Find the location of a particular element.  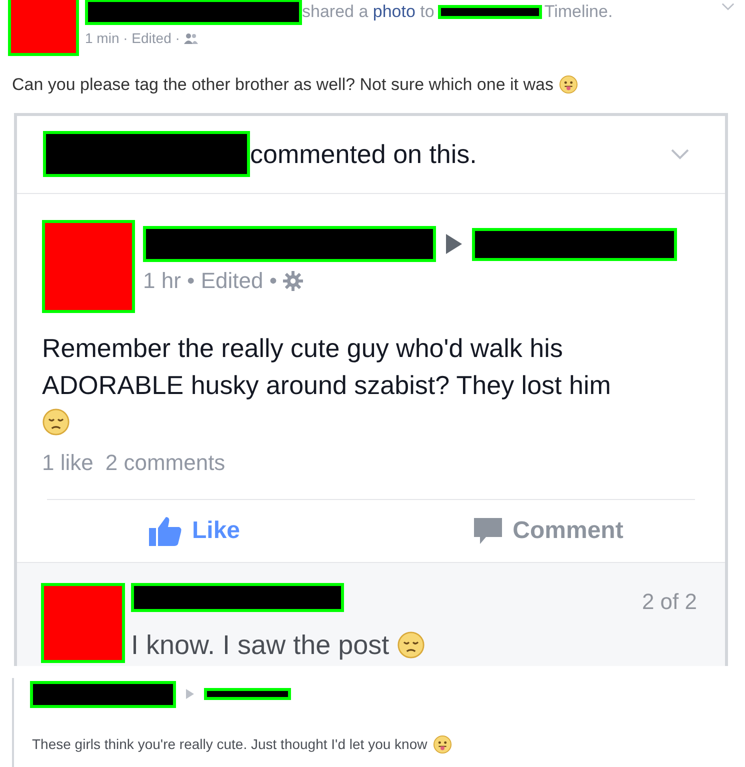

speech-bubble-icon is located at coordinates (487, 531).